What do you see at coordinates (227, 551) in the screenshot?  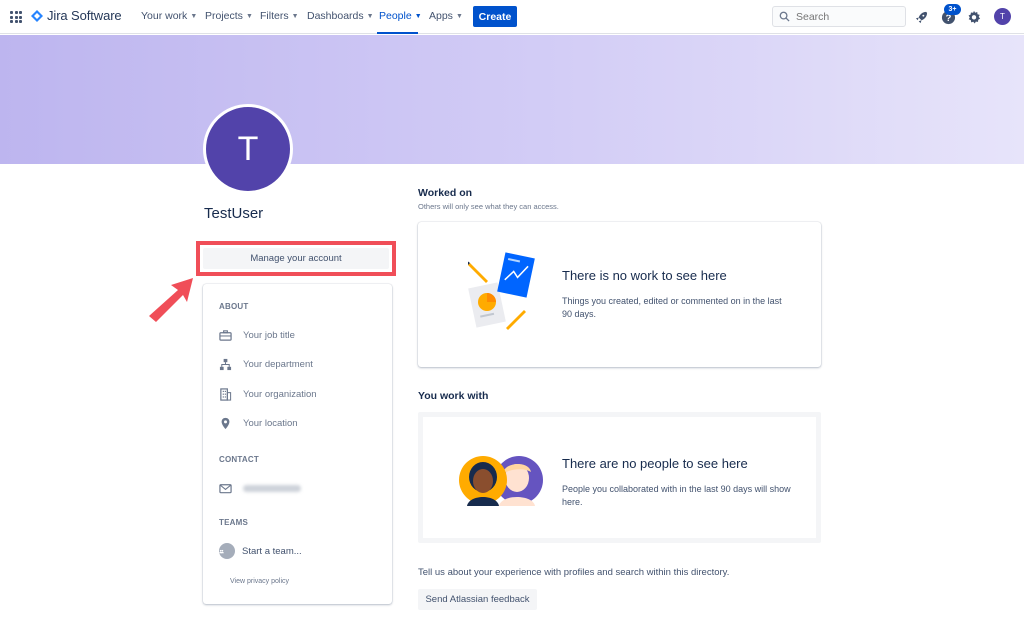 I see `team-icon` at bounding box center [227, 551].